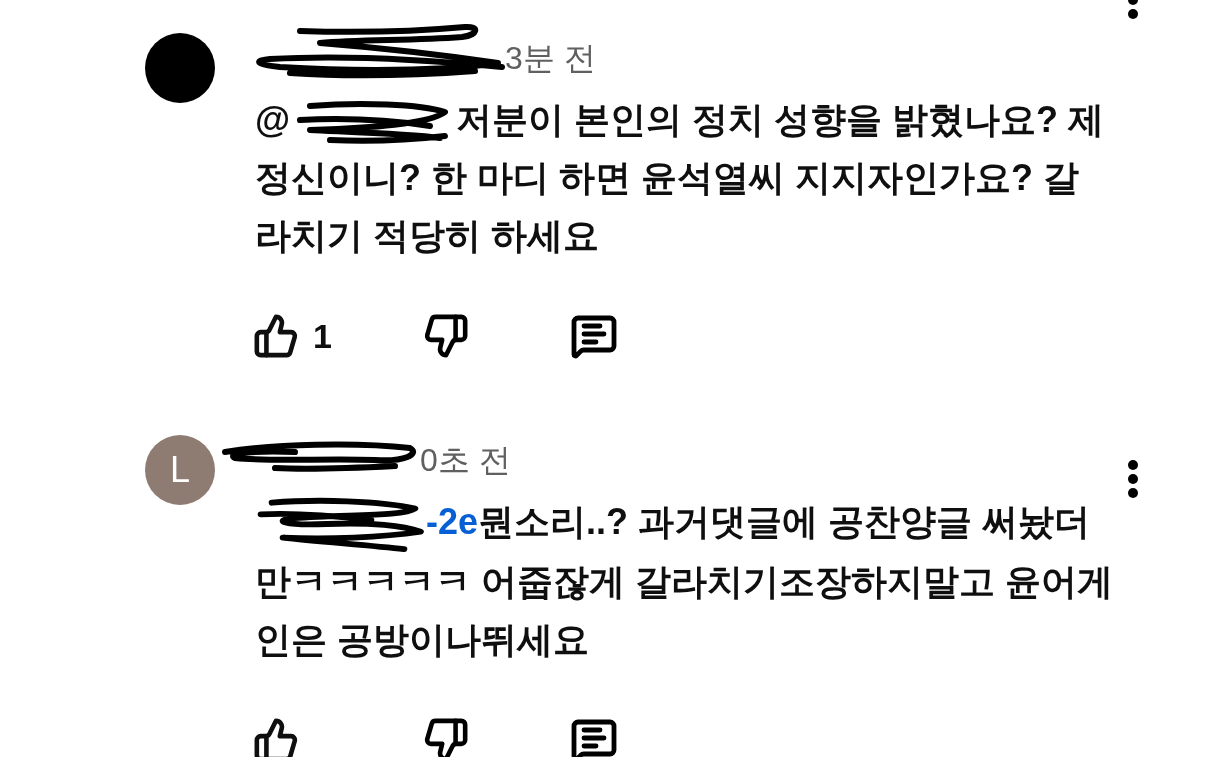 The height and width of the screenshot is (757, 1206). I want to click on comment-time: 3분 전, so click(550, 58).